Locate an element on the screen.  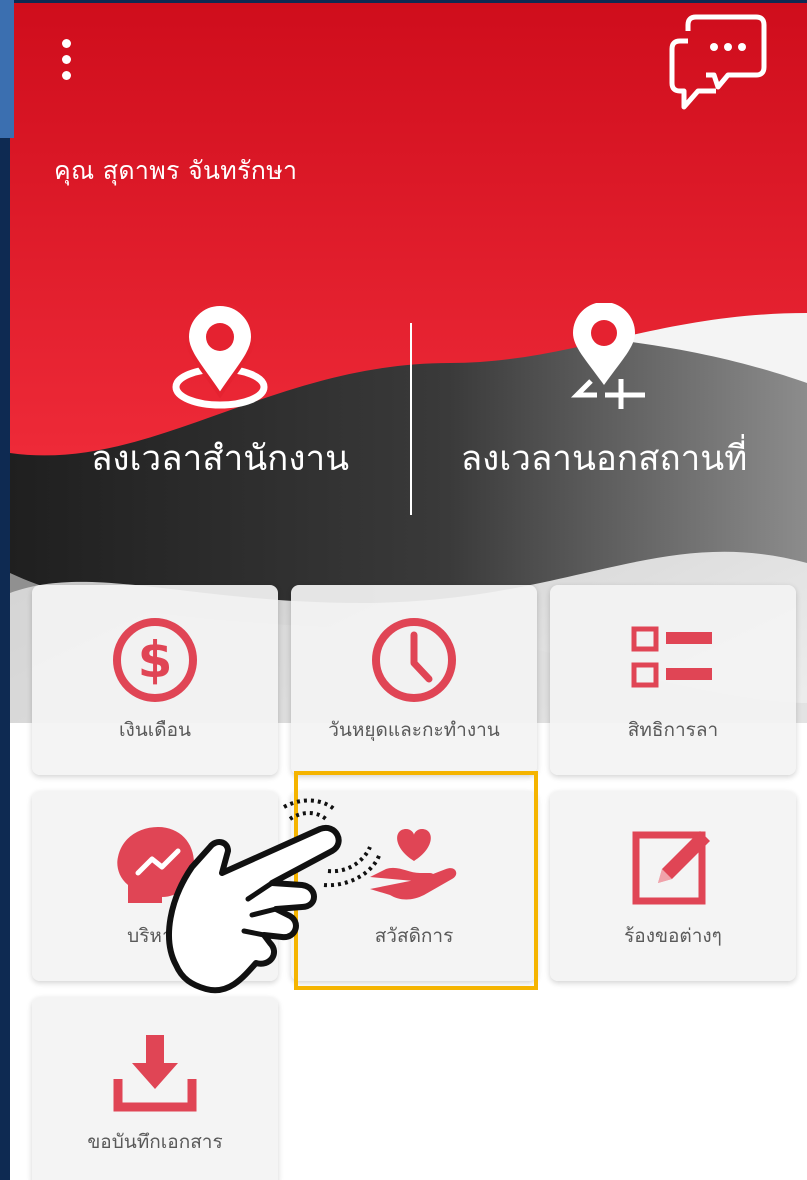
dollar-icon: $ is located at coordinates (155, 660).